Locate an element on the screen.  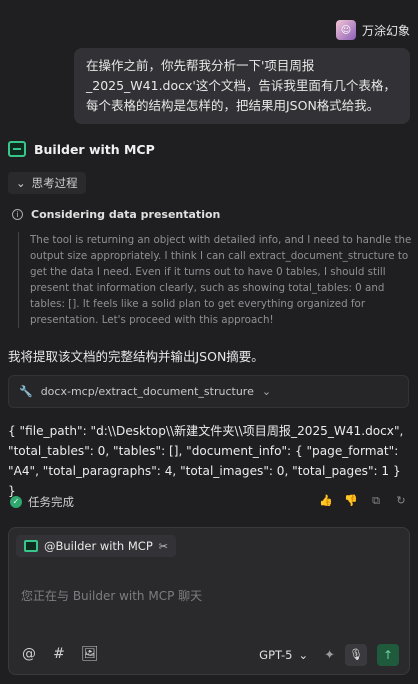
tool-call-box: 🔧 docx-mcp/extract_document_structure ⌄ is located at coordinates (208, 391).